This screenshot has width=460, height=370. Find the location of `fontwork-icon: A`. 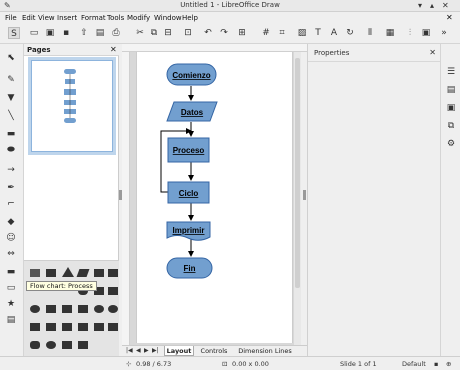

fontwork-icon: A is located at coordinates (334, 33).